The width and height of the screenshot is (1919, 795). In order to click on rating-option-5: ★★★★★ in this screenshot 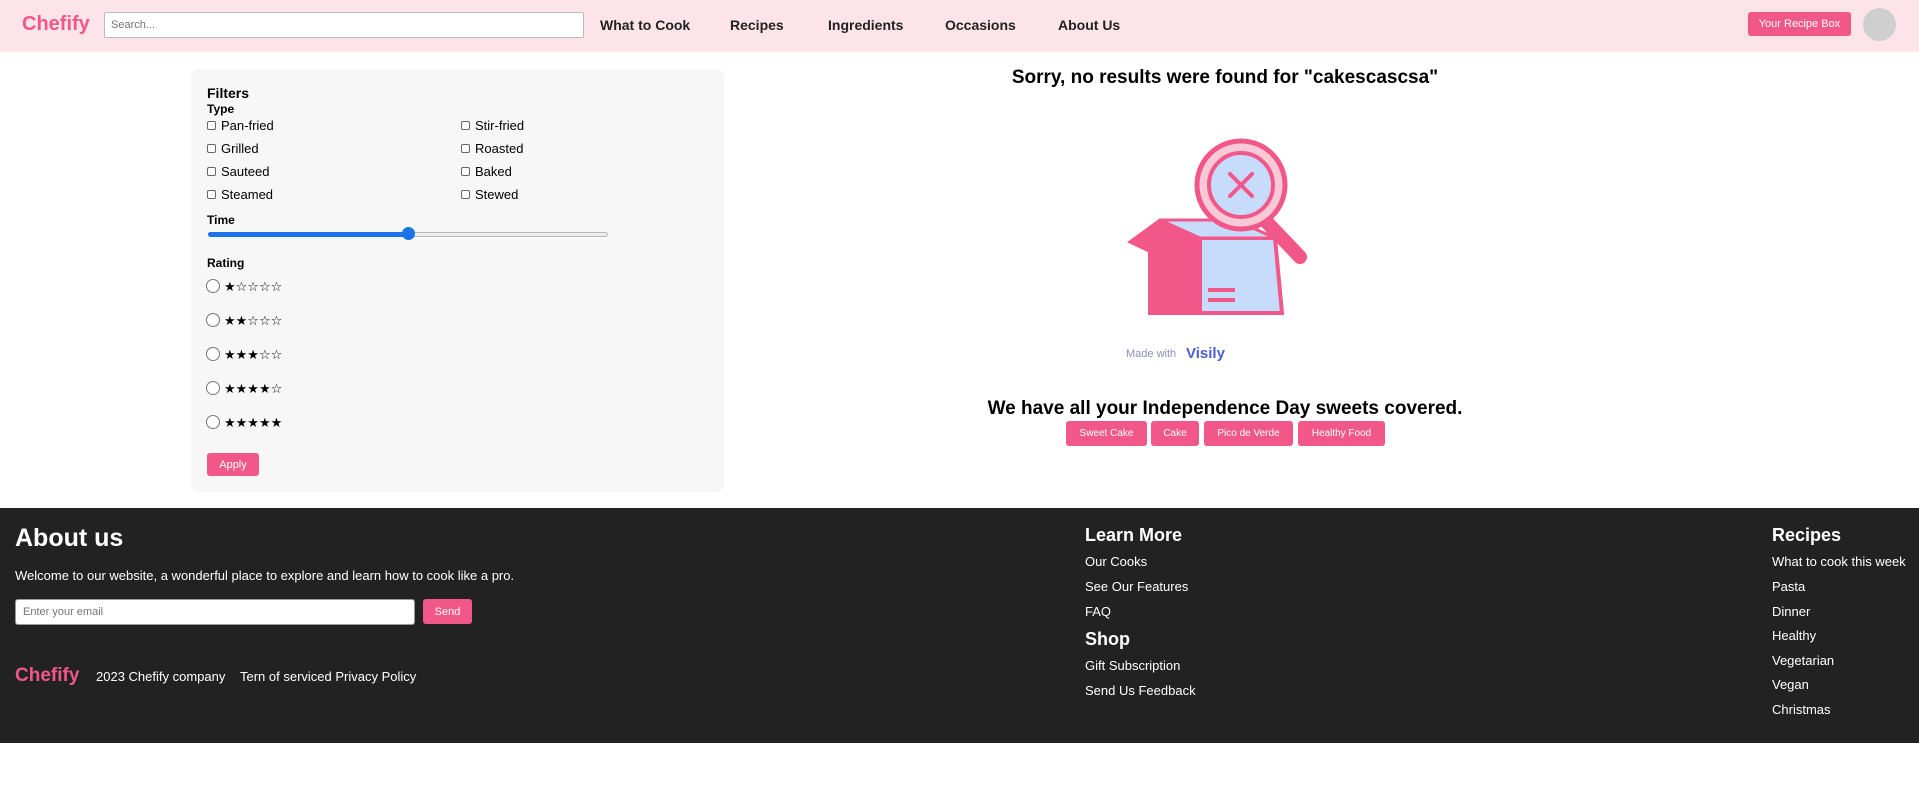, I will do `click(244, 422)`.